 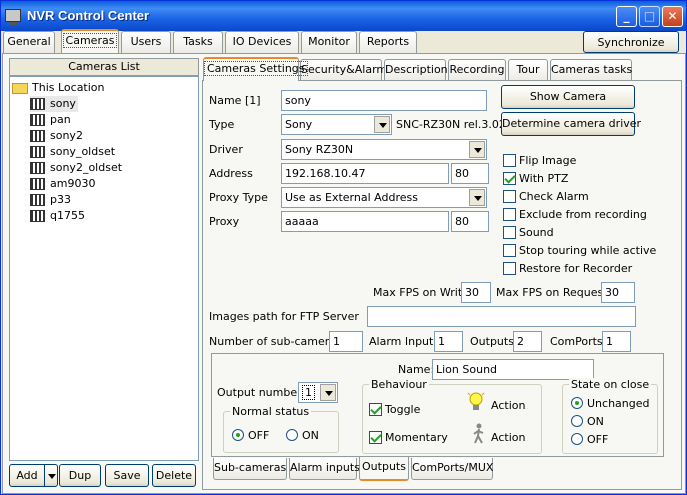 I want to click on tab-users: Users, so click(x=146, y=42).